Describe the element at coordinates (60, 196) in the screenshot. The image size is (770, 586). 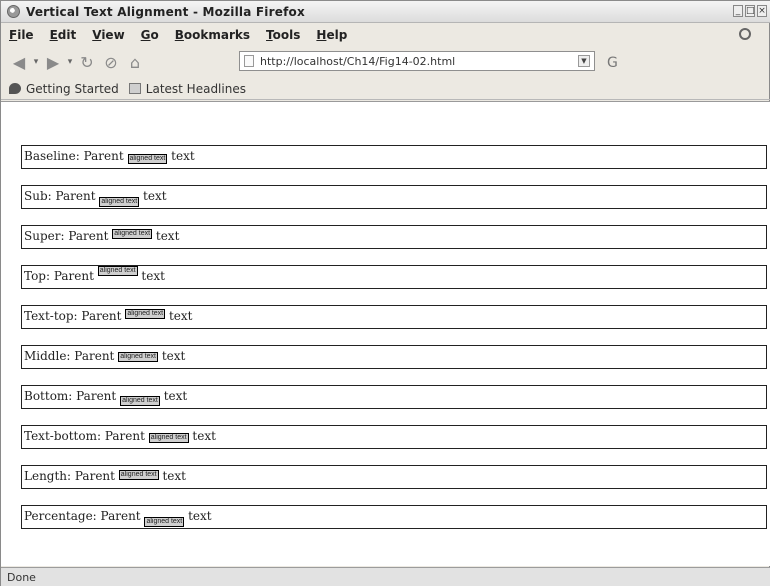
I see `row-label: Sub: Parent` at that location.